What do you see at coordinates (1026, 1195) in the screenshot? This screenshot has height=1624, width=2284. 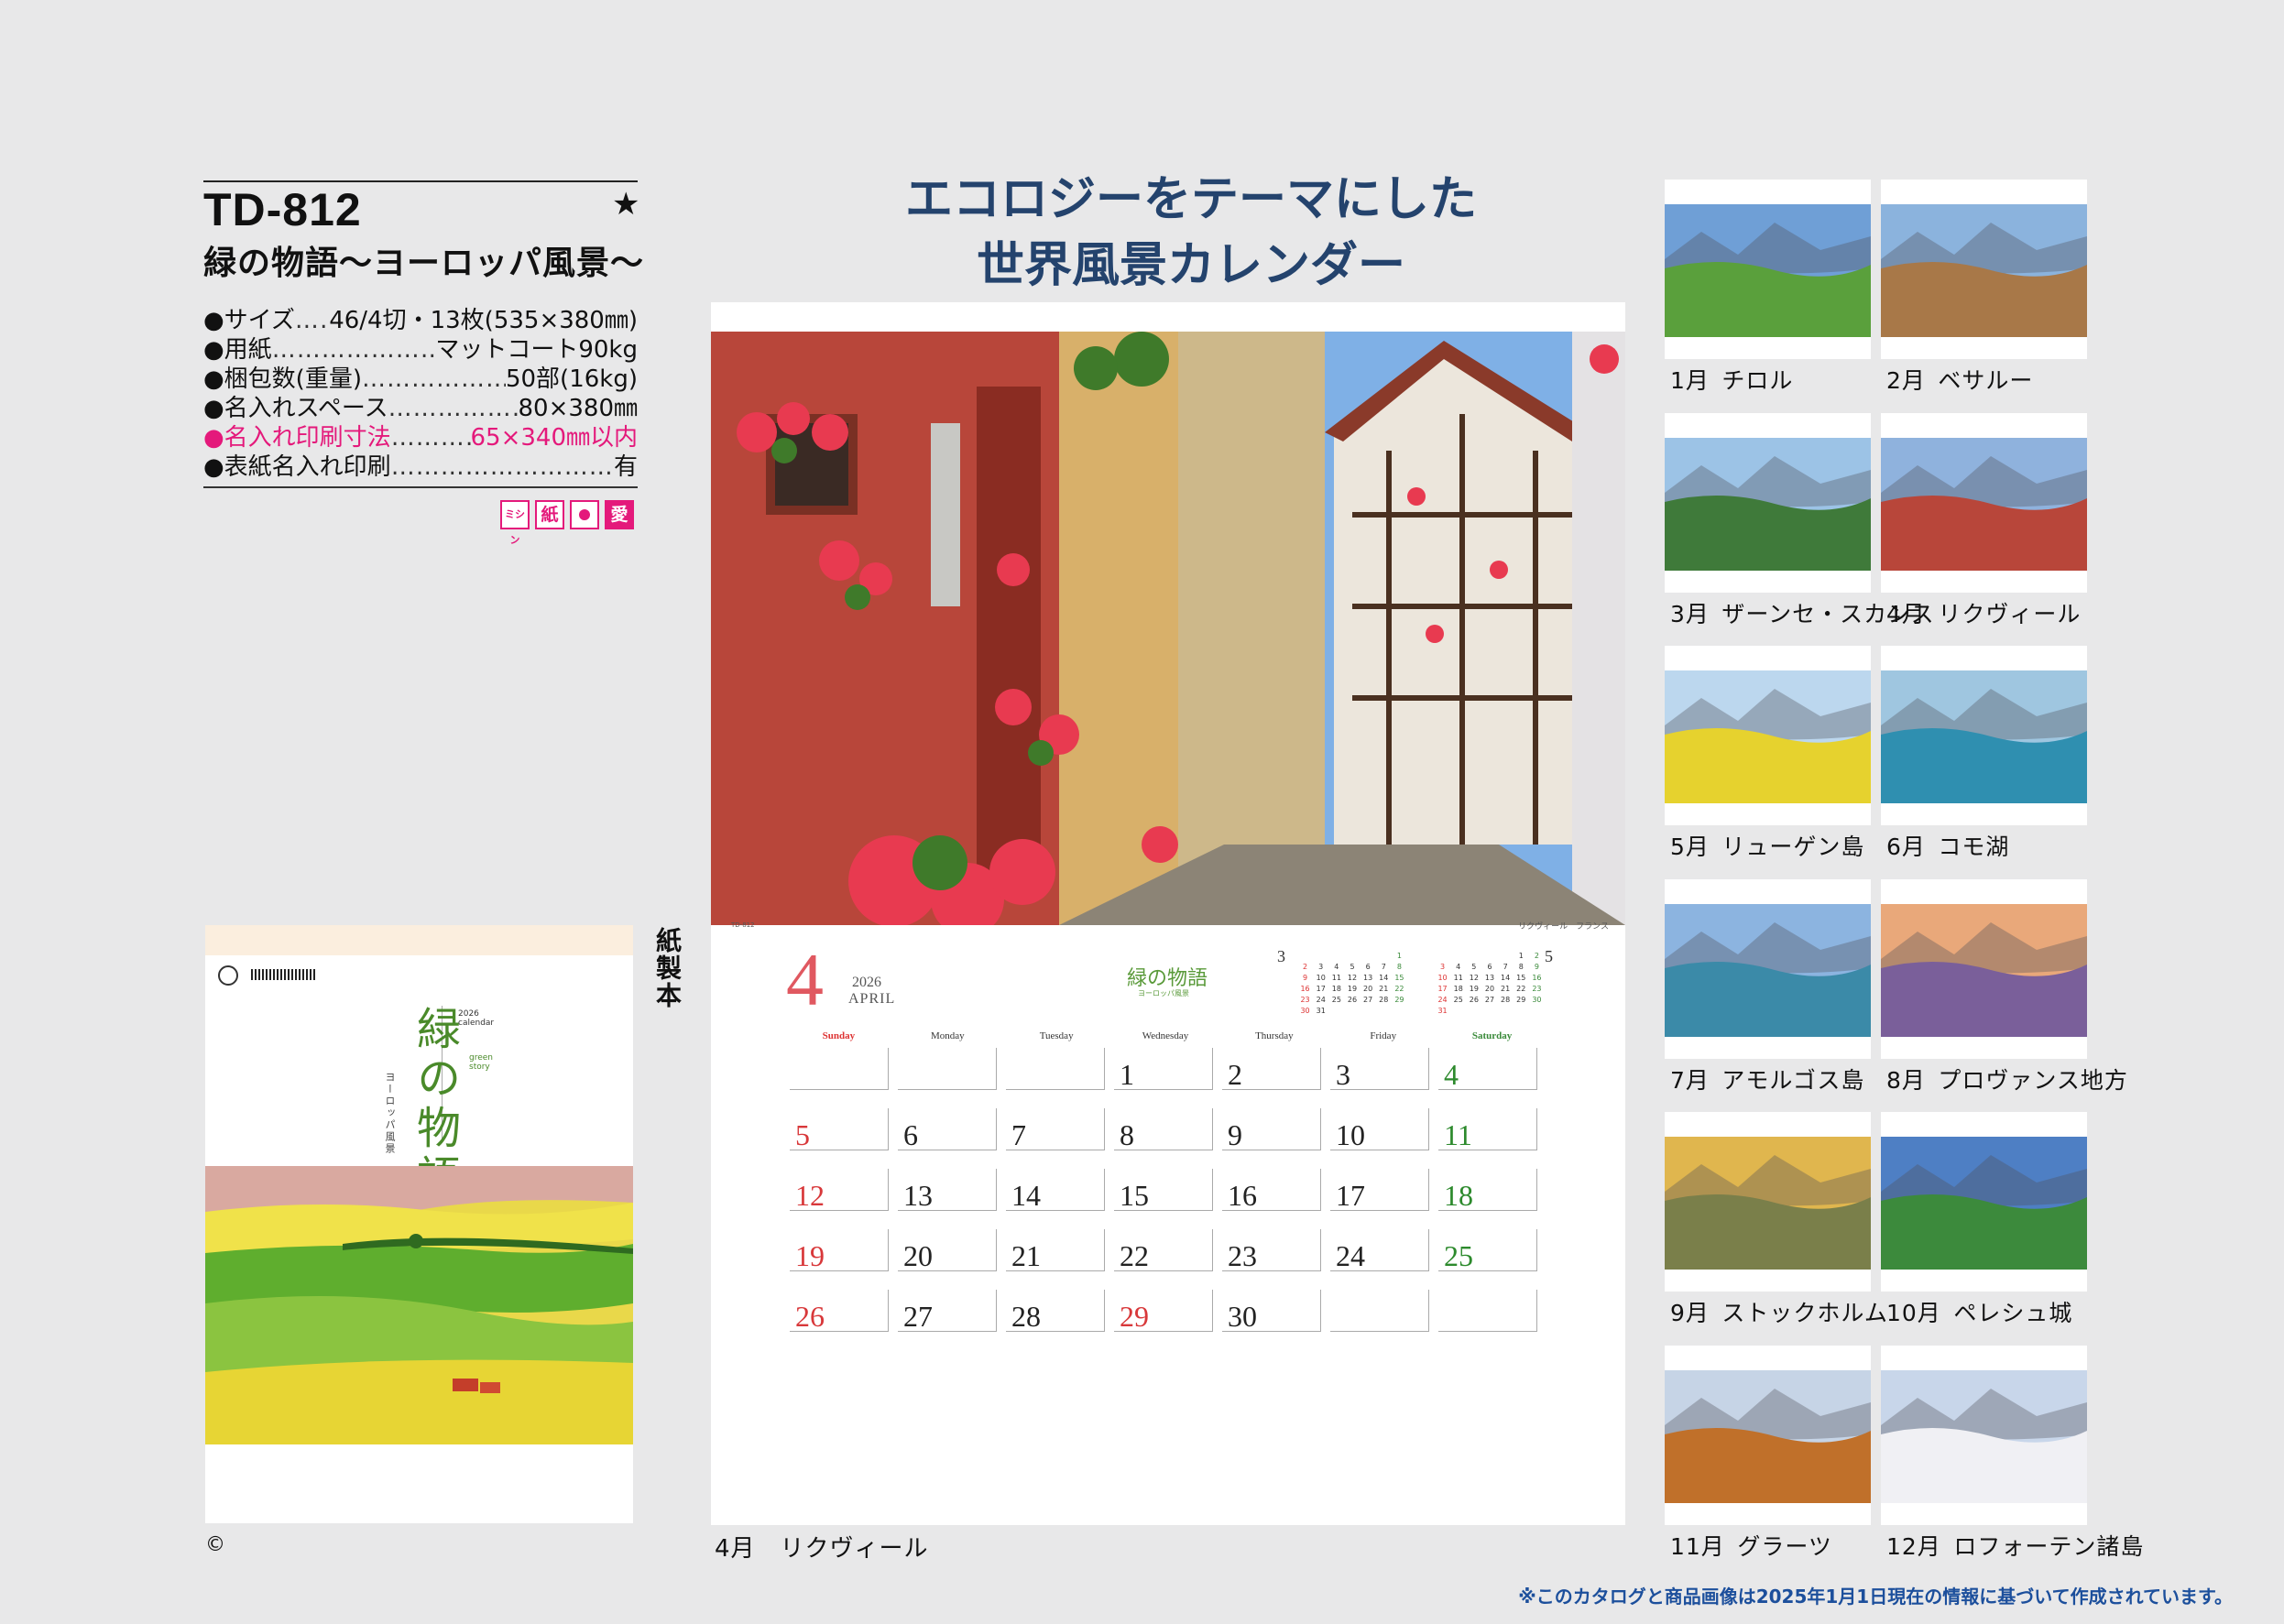 I see `day-number: 14` at bounding box center [1026, 1195].